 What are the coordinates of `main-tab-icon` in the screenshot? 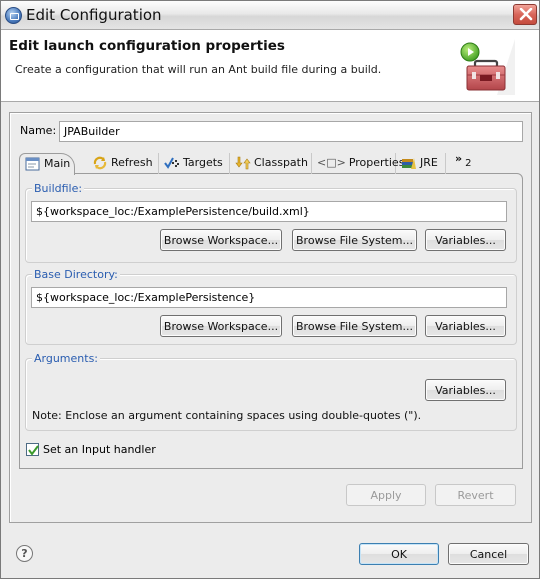 It's located at (33, 164).